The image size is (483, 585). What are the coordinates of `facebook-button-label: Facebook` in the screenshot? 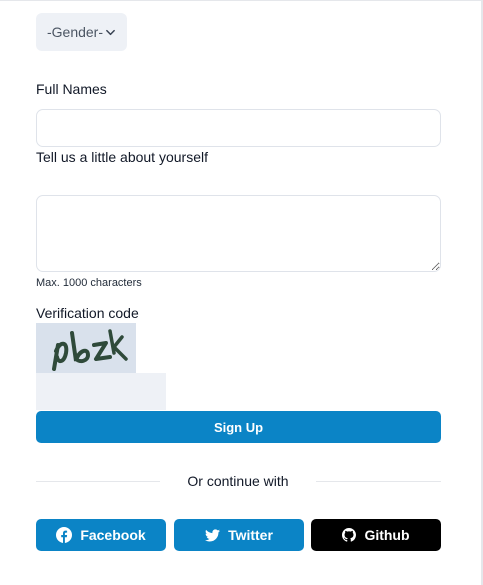 It's located at (113, 535).